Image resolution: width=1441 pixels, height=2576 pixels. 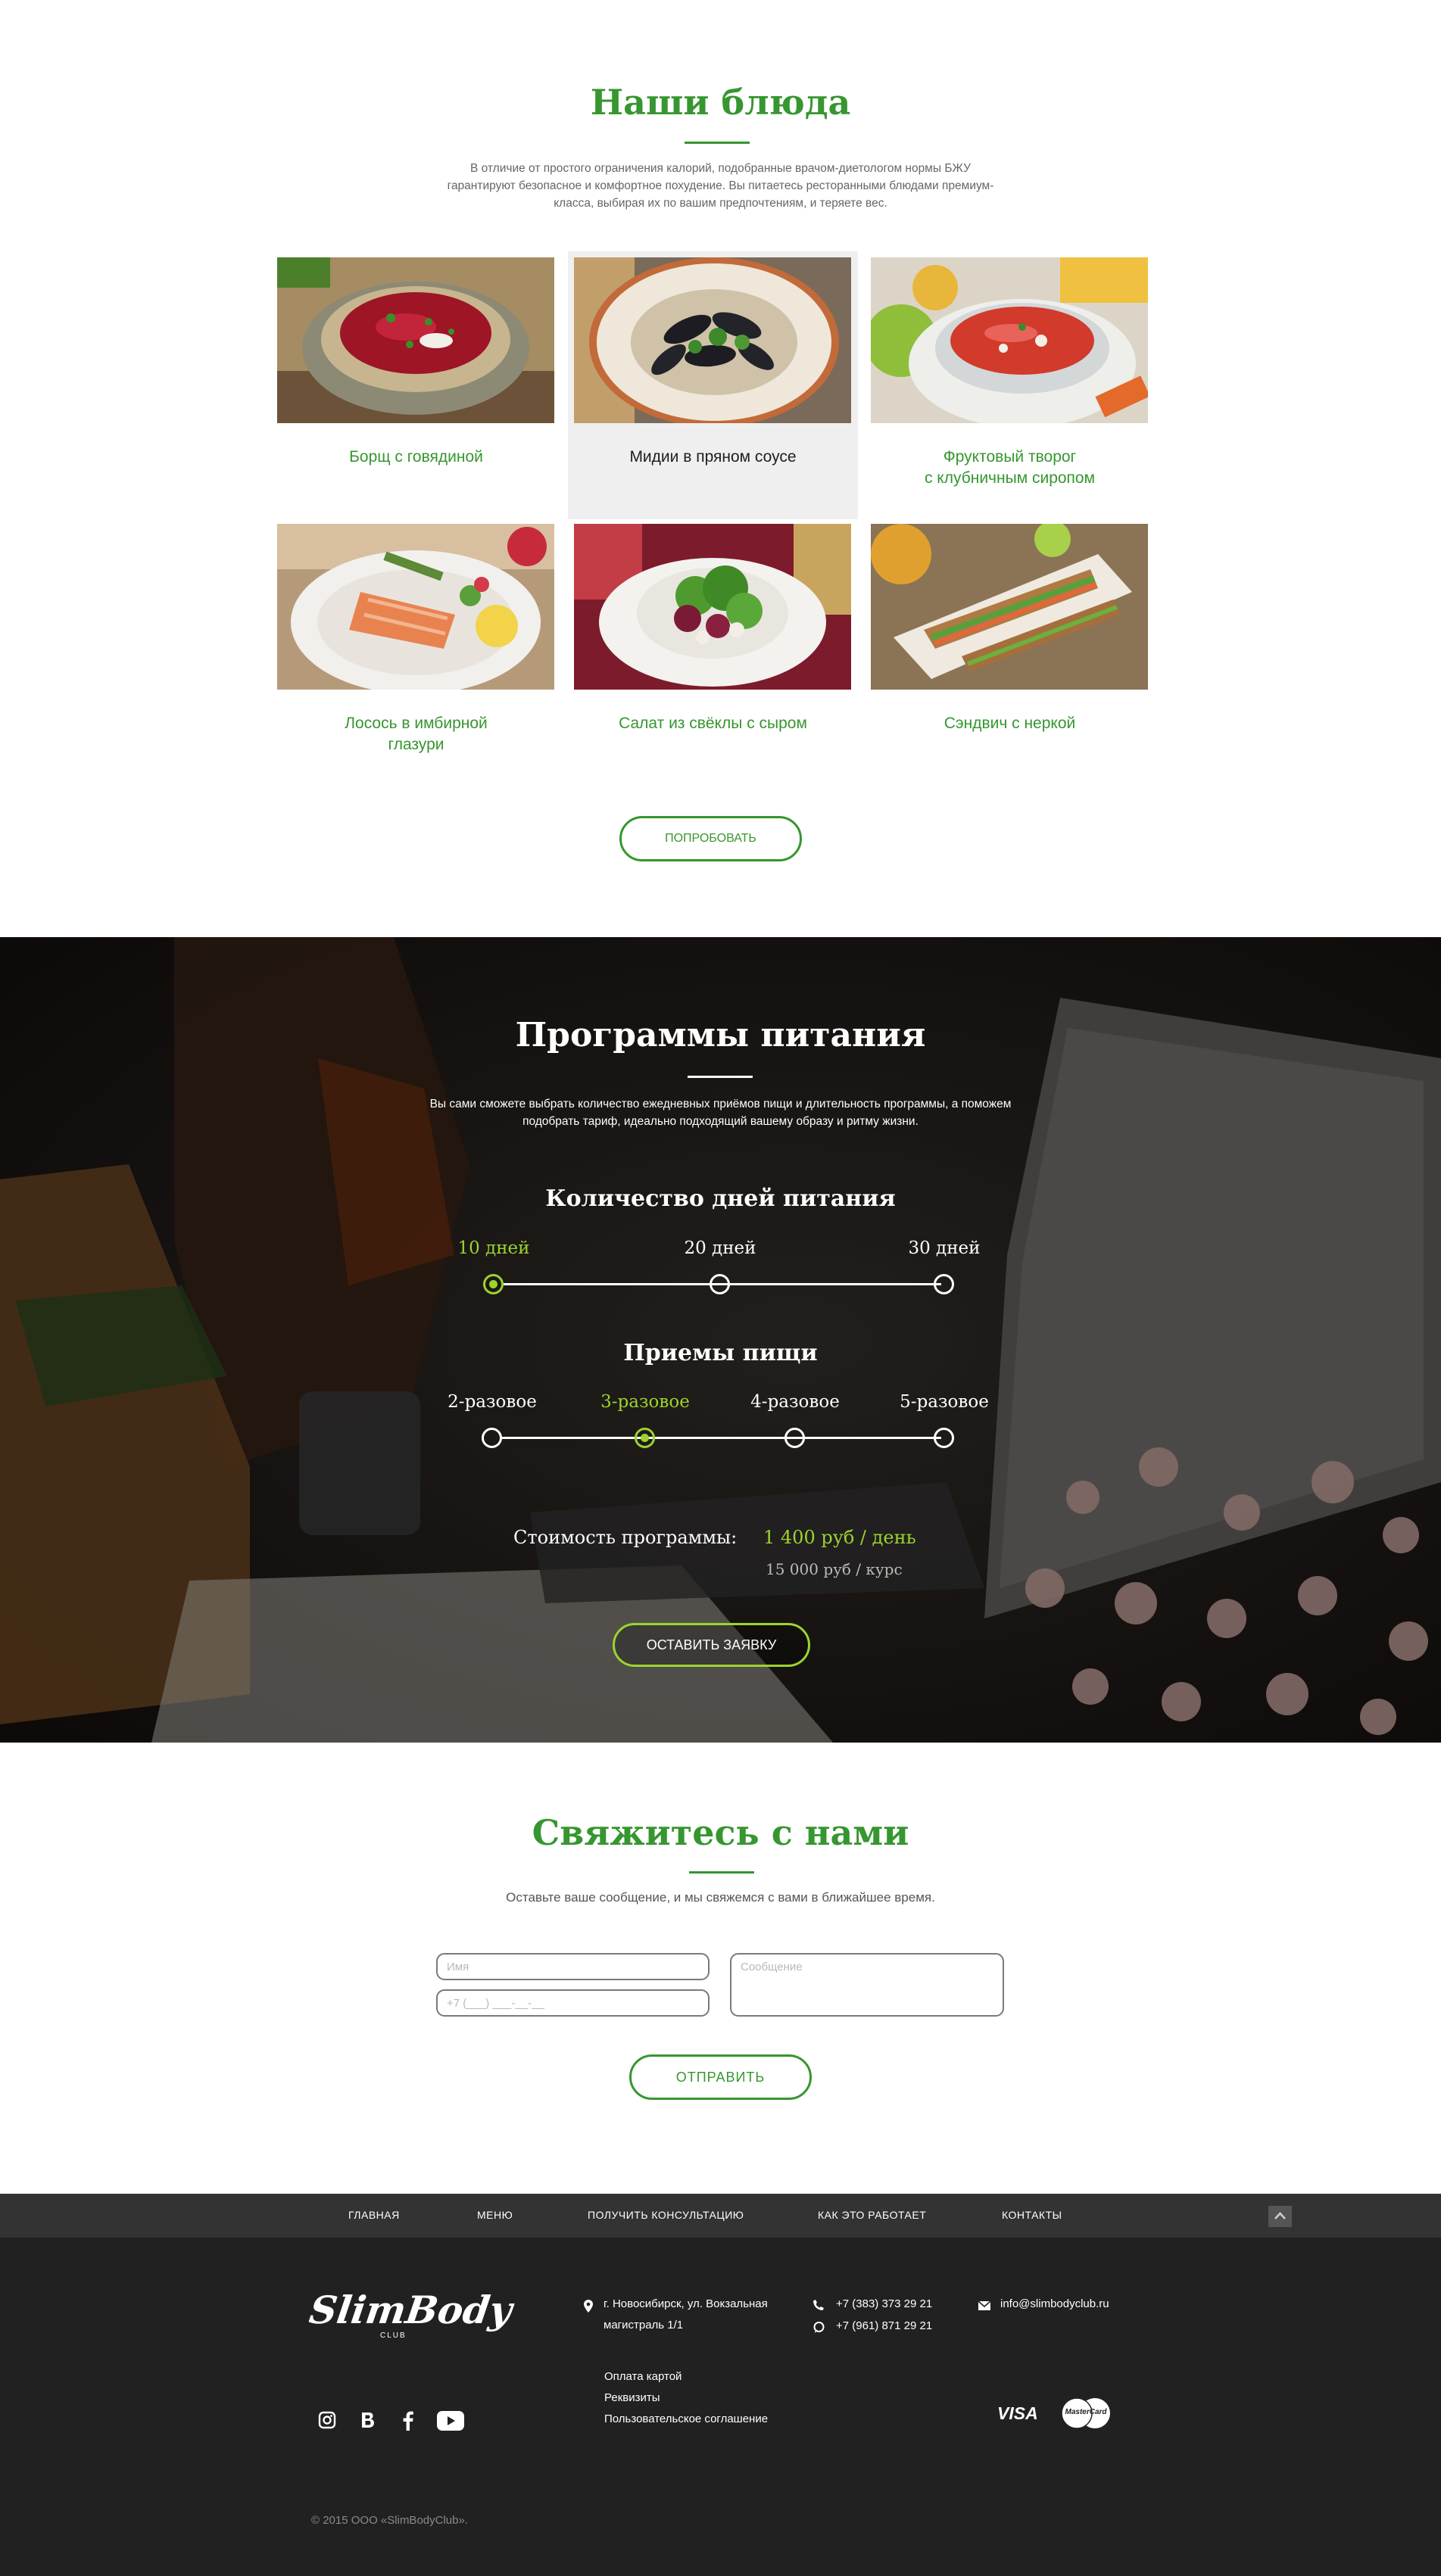 What do you see at coordinates (389, 2520) in the screenshot?
I see `copyright: © 2015 ООО «SlimBodyClub».` at bounding box center [389, 2520].